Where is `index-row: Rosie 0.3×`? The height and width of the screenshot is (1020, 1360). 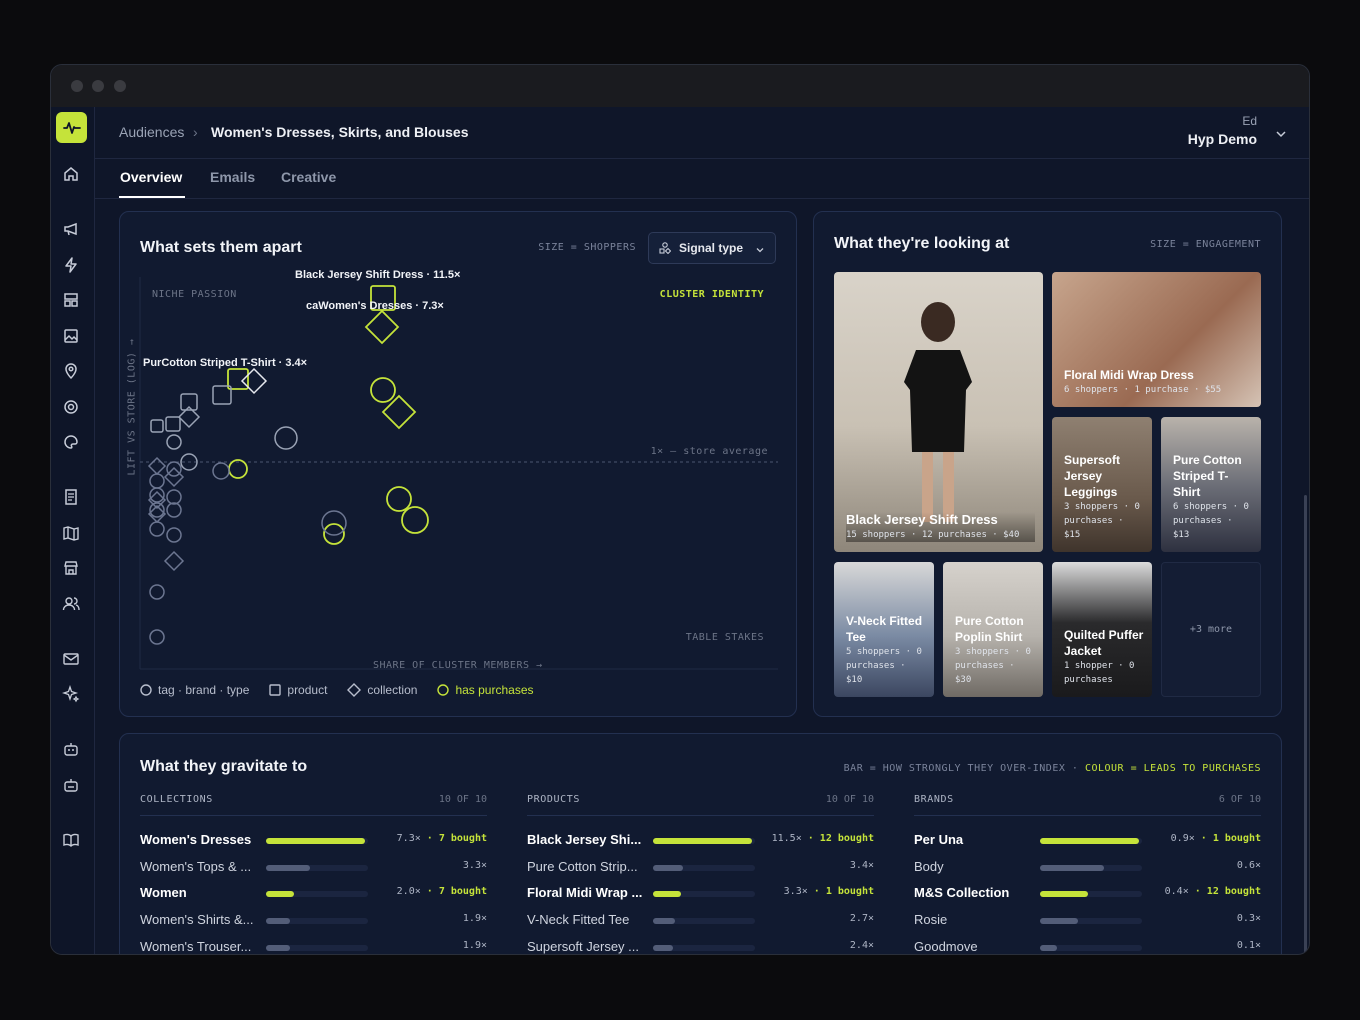
index-row: Rosie 0.3× is located at coordinates (1087, 918).